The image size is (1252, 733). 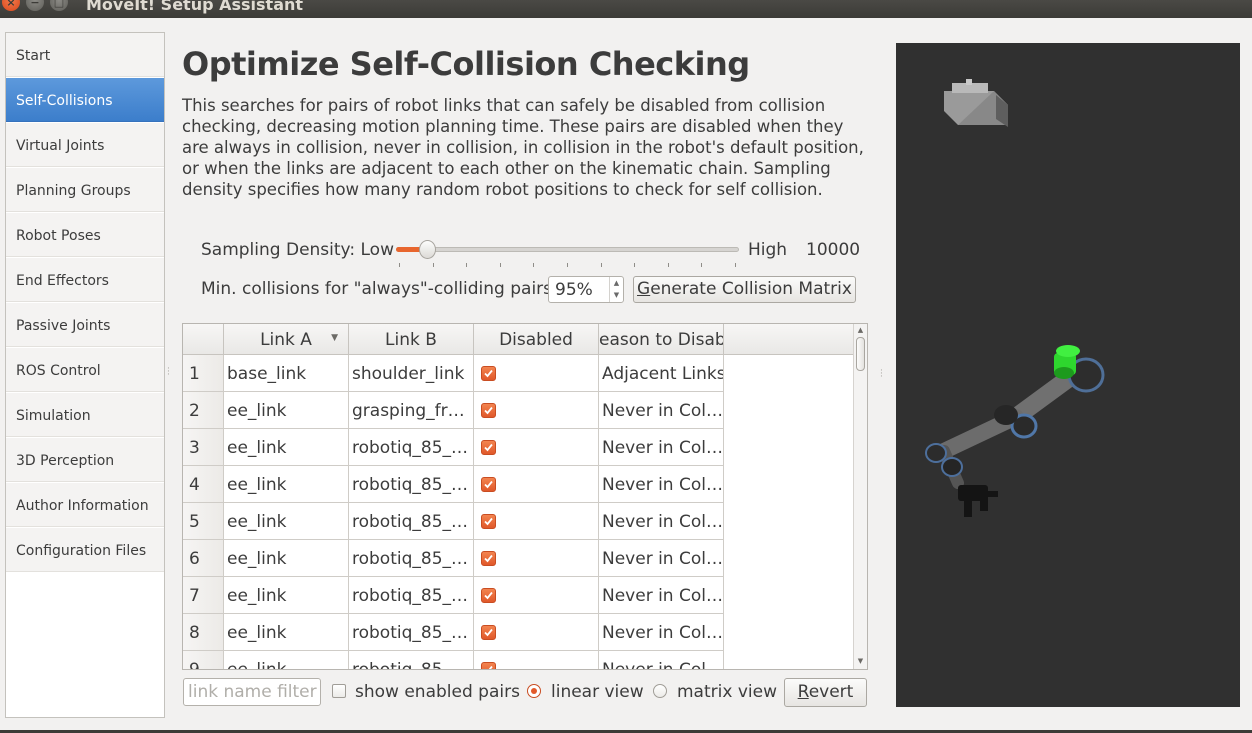 What do you see at coordinates (427, 249) in the screenshot?
I see `sampling-density-slider-handle` at bounding box center [427, 249].